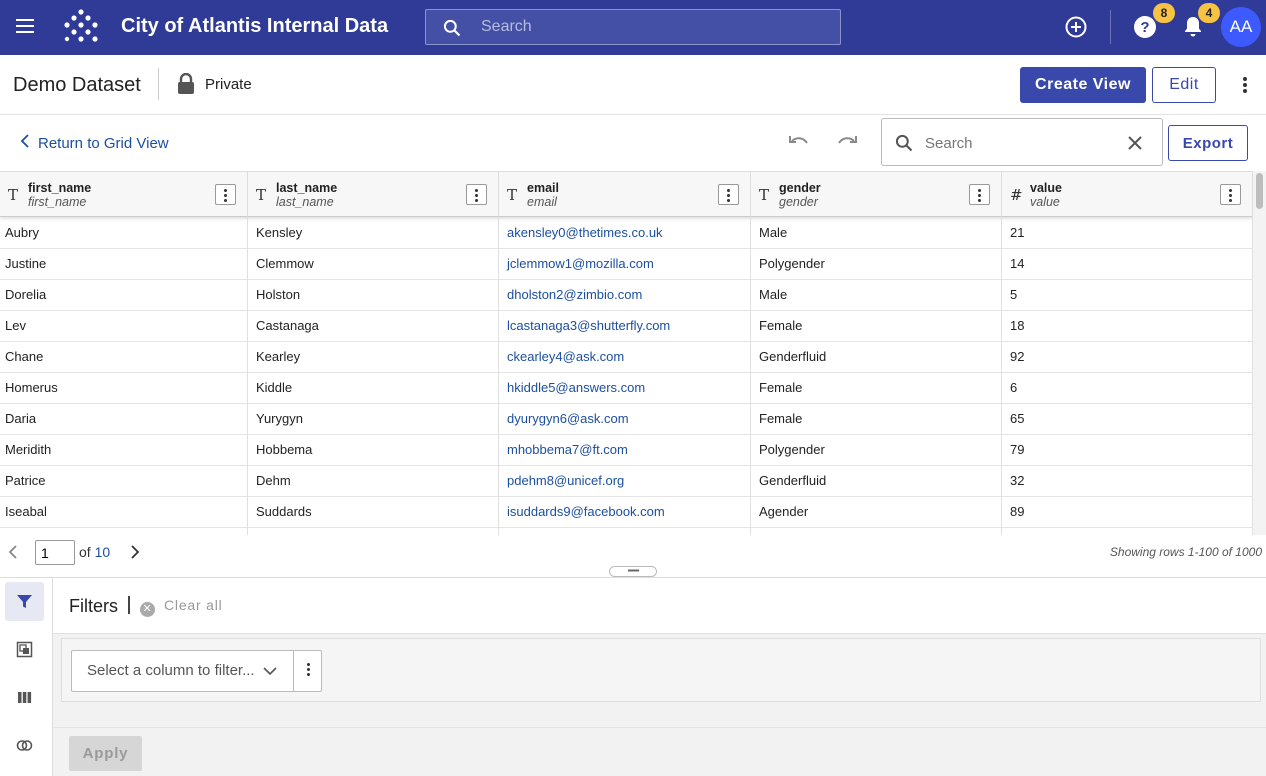 This screenshot has height=776, width=1266. I want to click on global-search, so click(633, 27).